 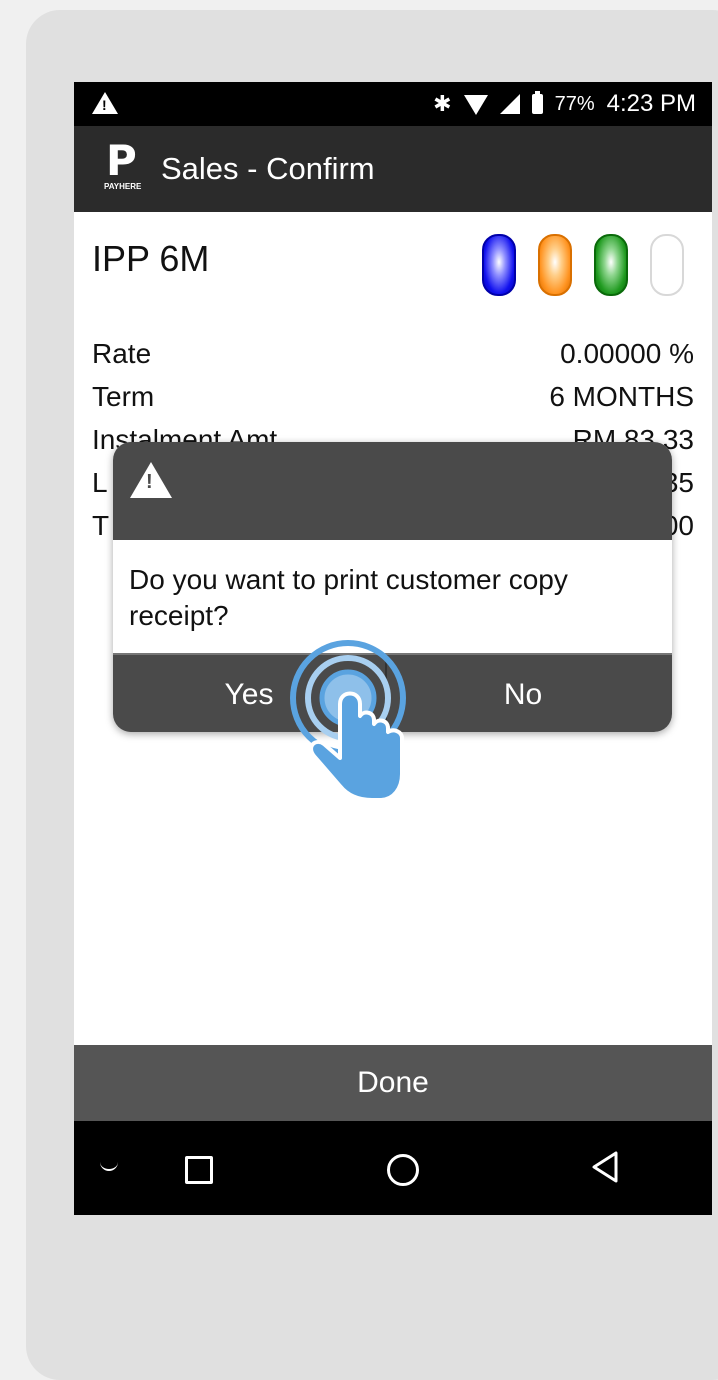 I want to click on detail-row-rate: Rate 0.00000 %, so click(x=393, y=358).